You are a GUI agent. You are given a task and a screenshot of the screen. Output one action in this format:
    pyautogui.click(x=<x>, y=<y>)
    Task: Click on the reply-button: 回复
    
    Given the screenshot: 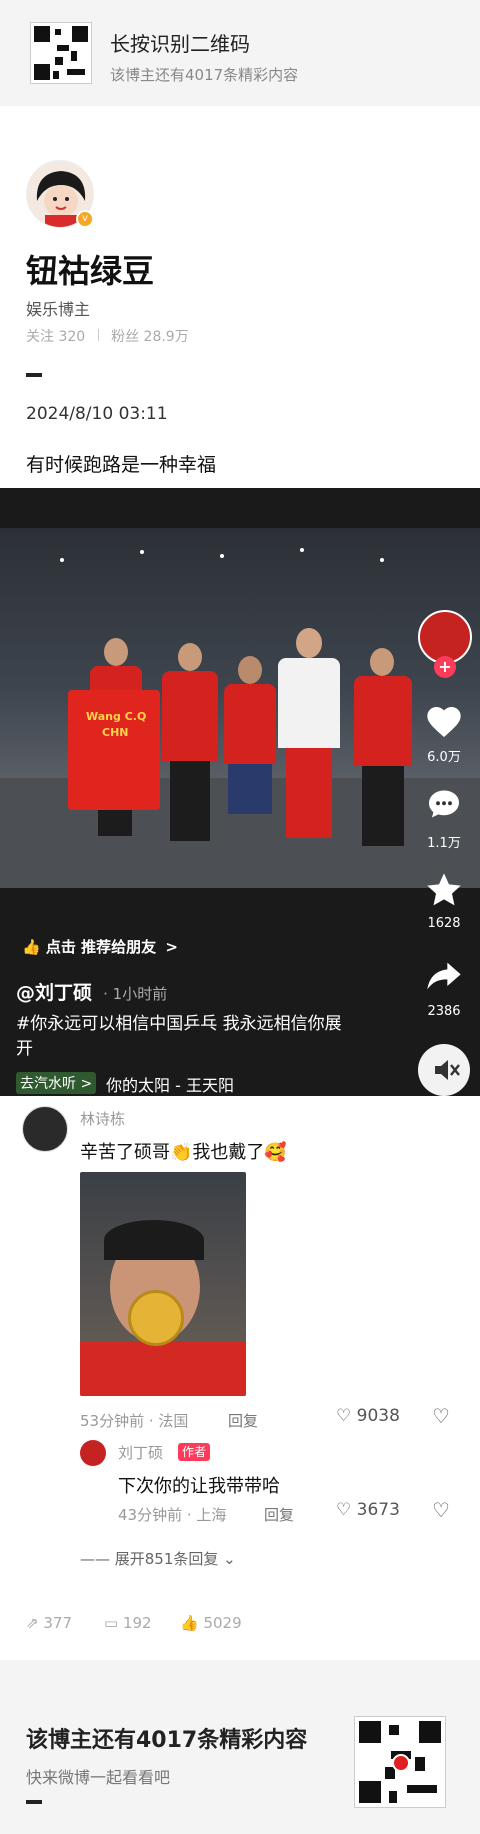 What is the action you would take?
    pyautogui.click(x=243, y=1420)
    